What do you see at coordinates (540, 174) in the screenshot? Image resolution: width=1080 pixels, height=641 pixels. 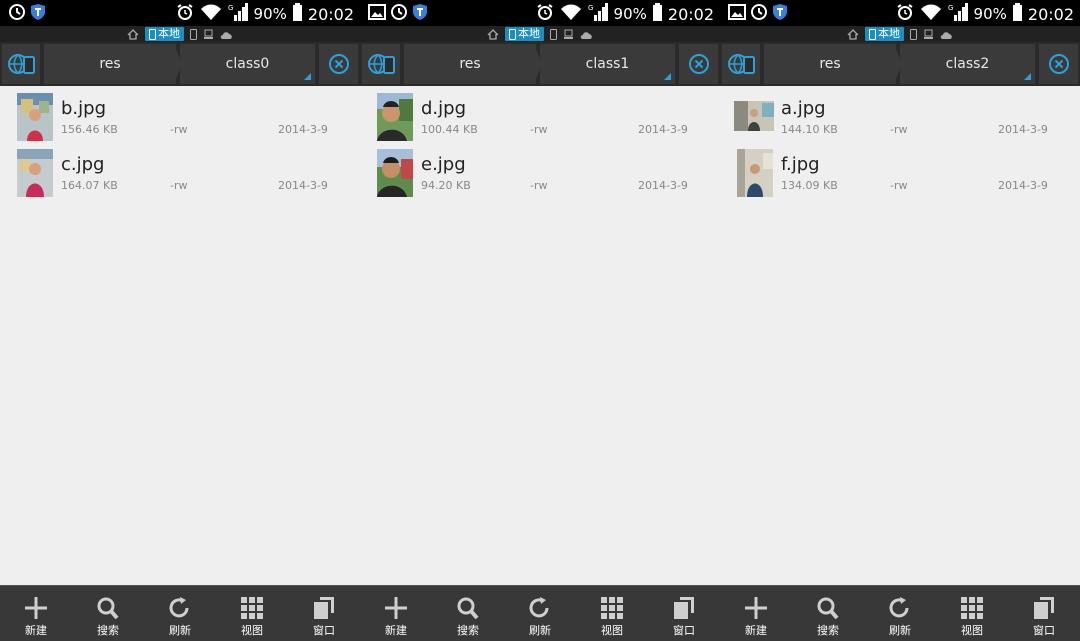 I see `file-item: e.jpg 94.20 KB -rw 2014-3-9` at bounding box center [540, 174].